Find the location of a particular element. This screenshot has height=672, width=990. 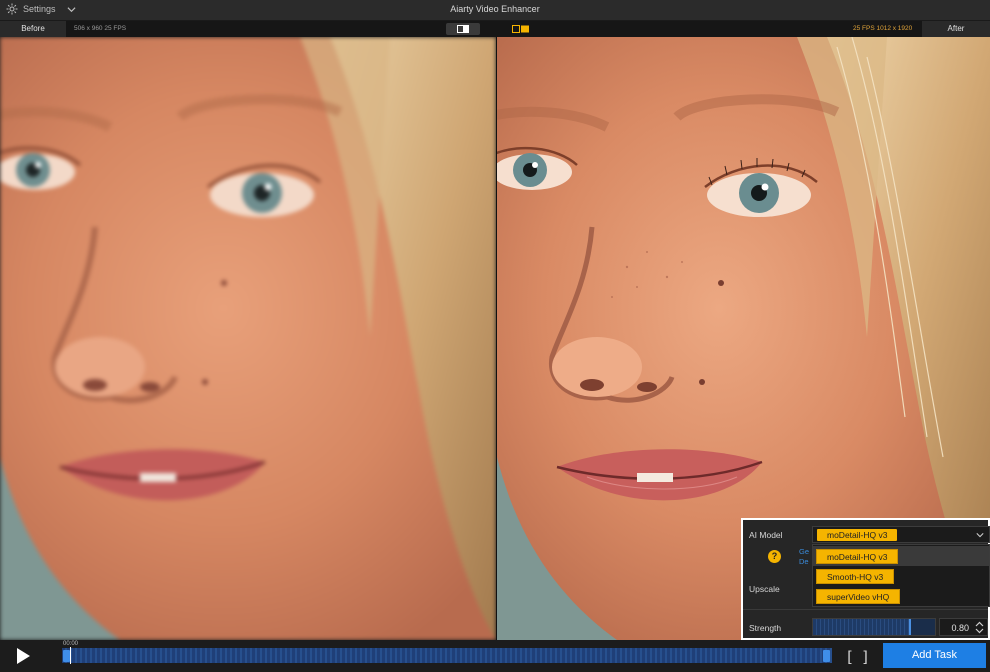

tab-after: After is located at coordinates (956, 29).